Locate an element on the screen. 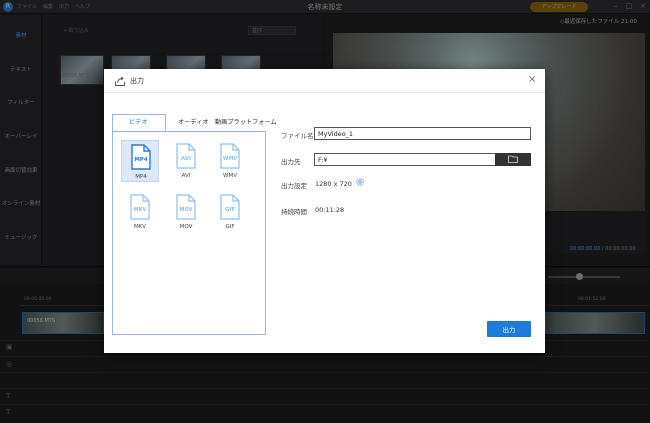 The height and width of the screenshot is (423, 650). export-button: 出力 is located at coordinates (509, 329).